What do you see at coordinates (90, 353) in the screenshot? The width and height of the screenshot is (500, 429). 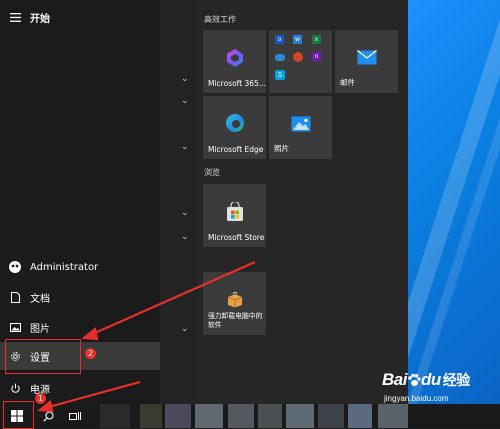 I see `step-badge-2: 2` at bounding box center [90, 353].